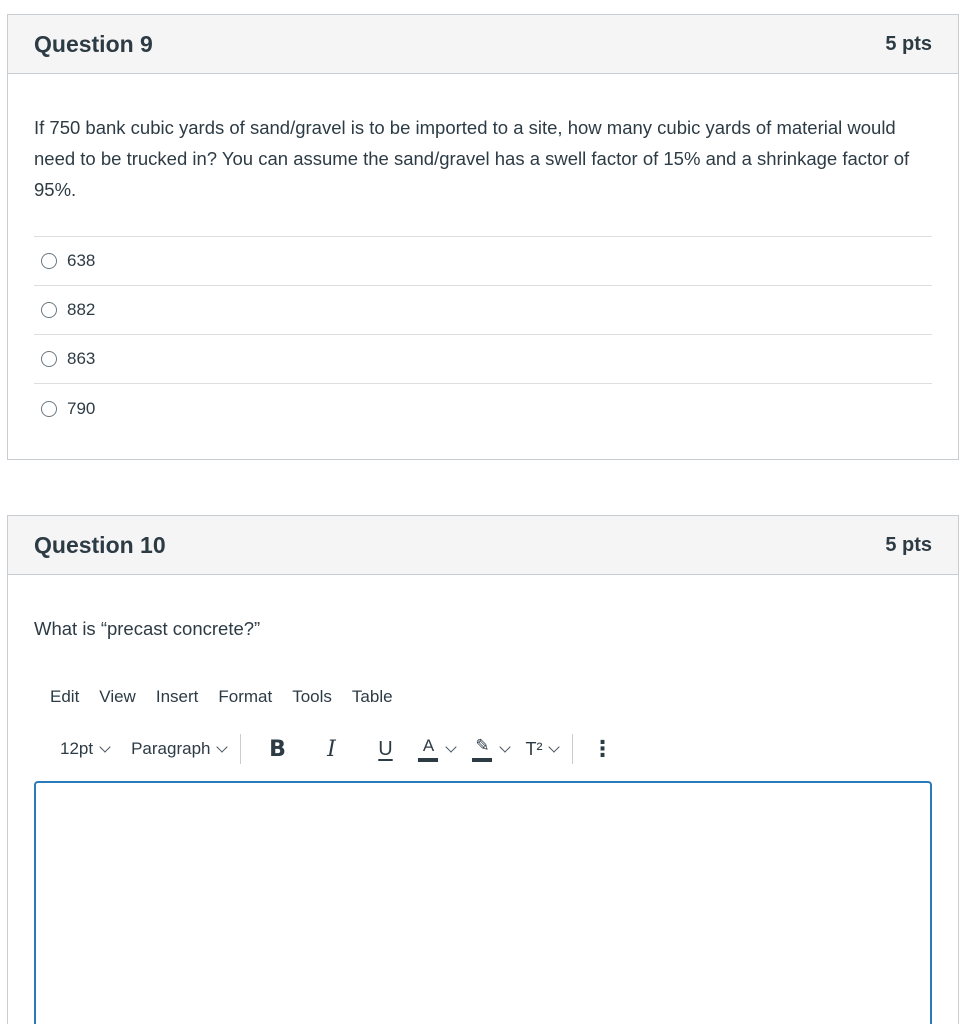 The width and height of the screenshot is (968, 1024). I want to click on font-size-value: 12pt, so click(77, 748).